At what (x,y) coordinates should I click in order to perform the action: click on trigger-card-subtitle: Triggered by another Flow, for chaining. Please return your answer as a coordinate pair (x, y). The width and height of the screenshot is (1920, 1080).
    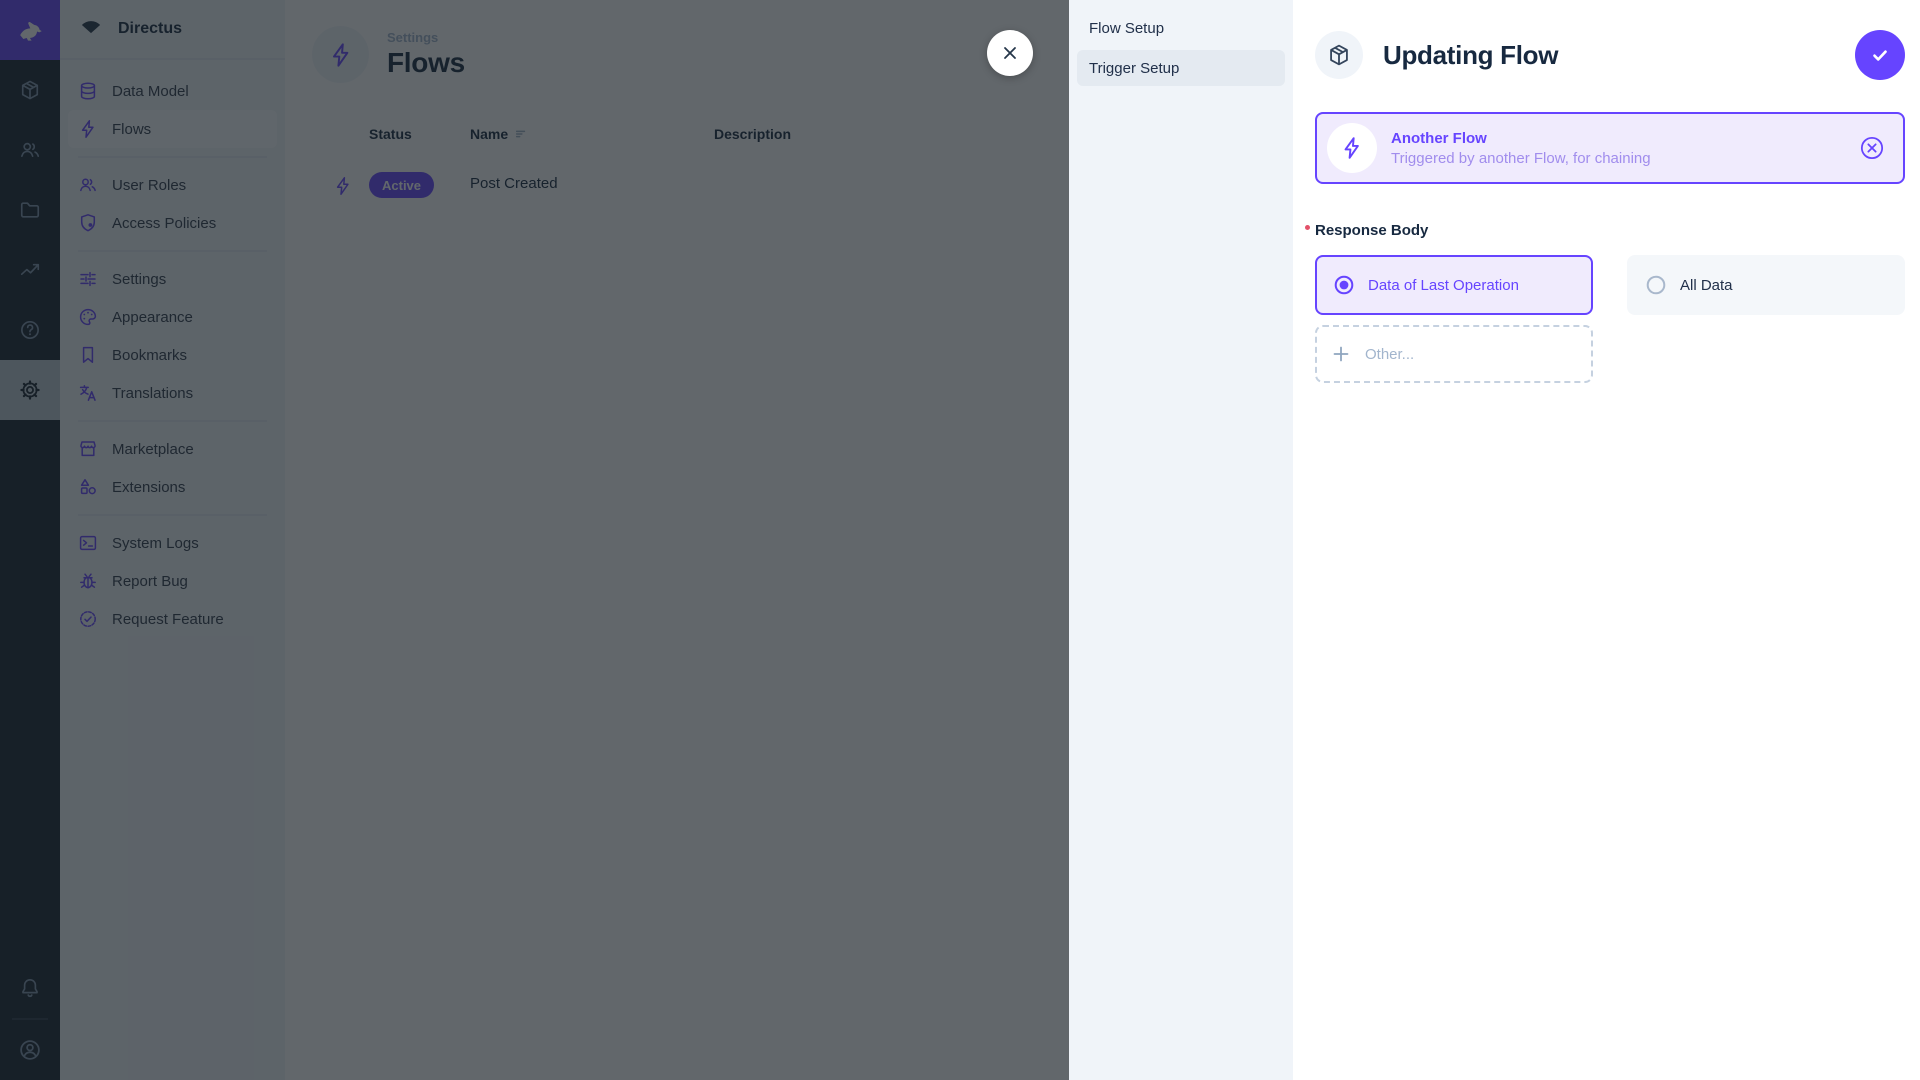
    Looking at the image, I should click on (1521, 158).